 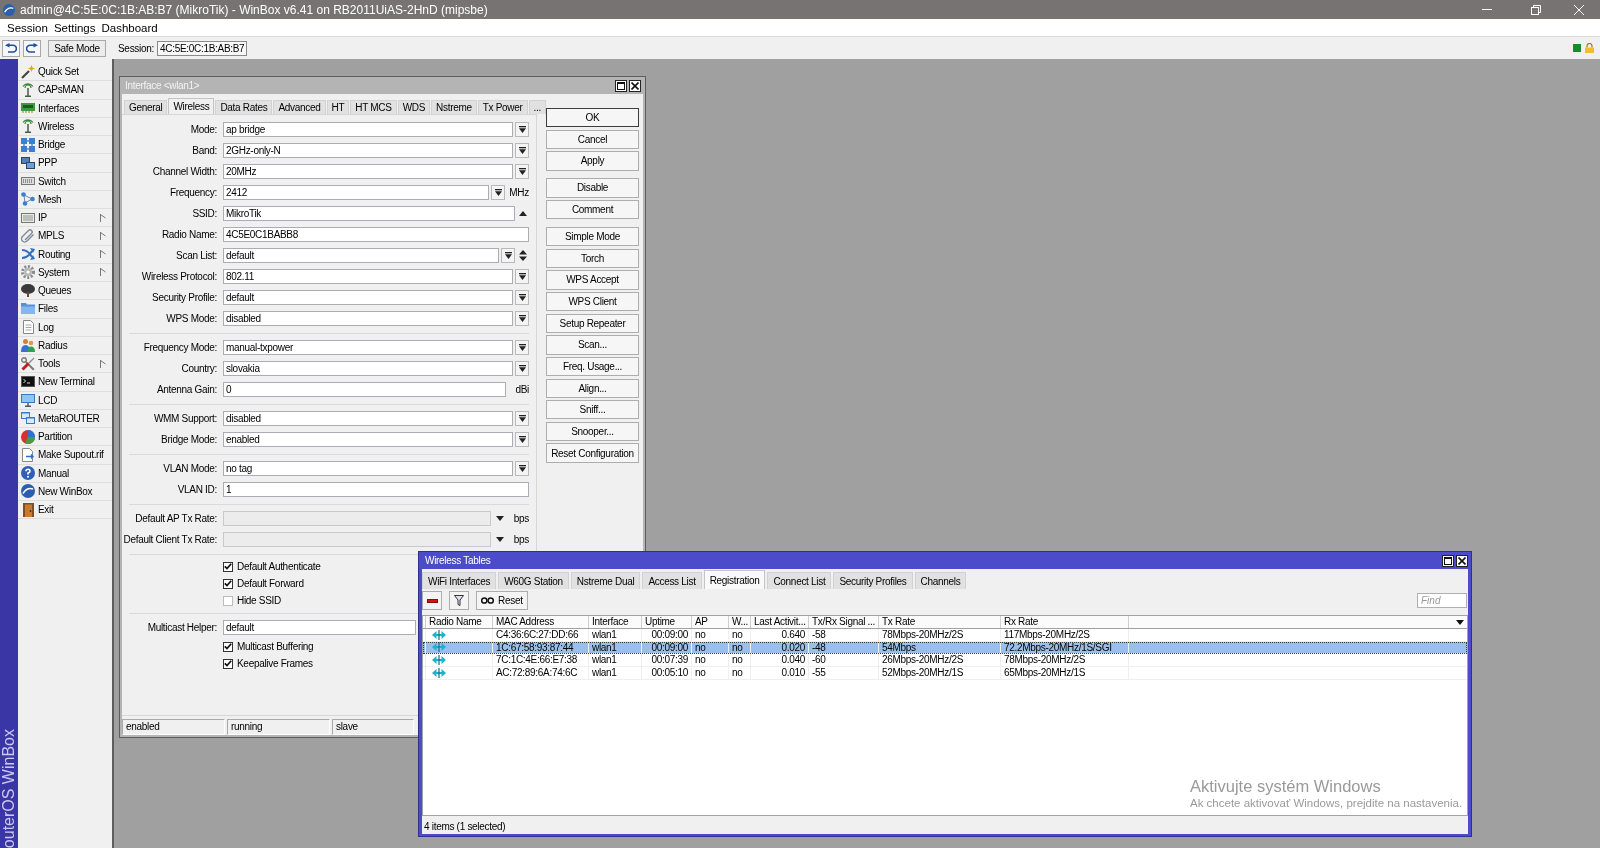 What do you see at coordinates (368, 368) in the screenshot?
I see `dropdown-field: slovakia` at bounding box center [368, 368].